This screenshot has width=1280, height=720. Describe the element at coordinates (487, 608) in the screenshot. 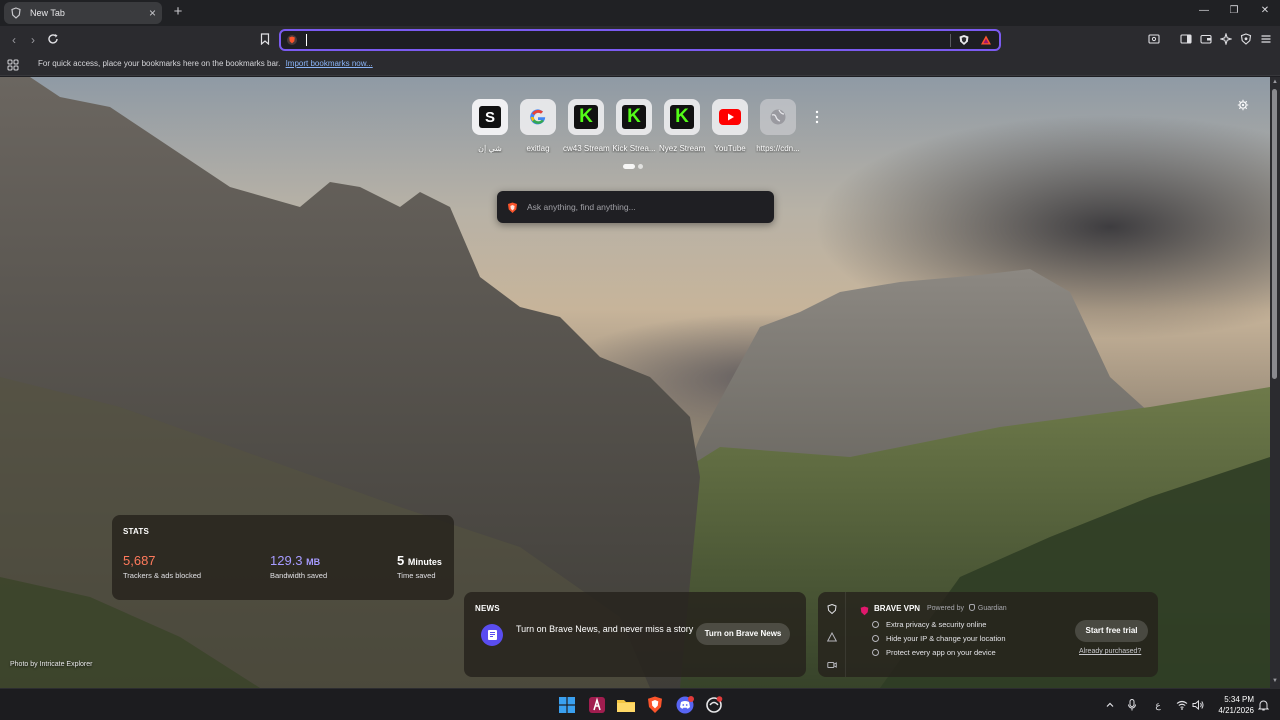

I see `news-title: NEWS` at that location.